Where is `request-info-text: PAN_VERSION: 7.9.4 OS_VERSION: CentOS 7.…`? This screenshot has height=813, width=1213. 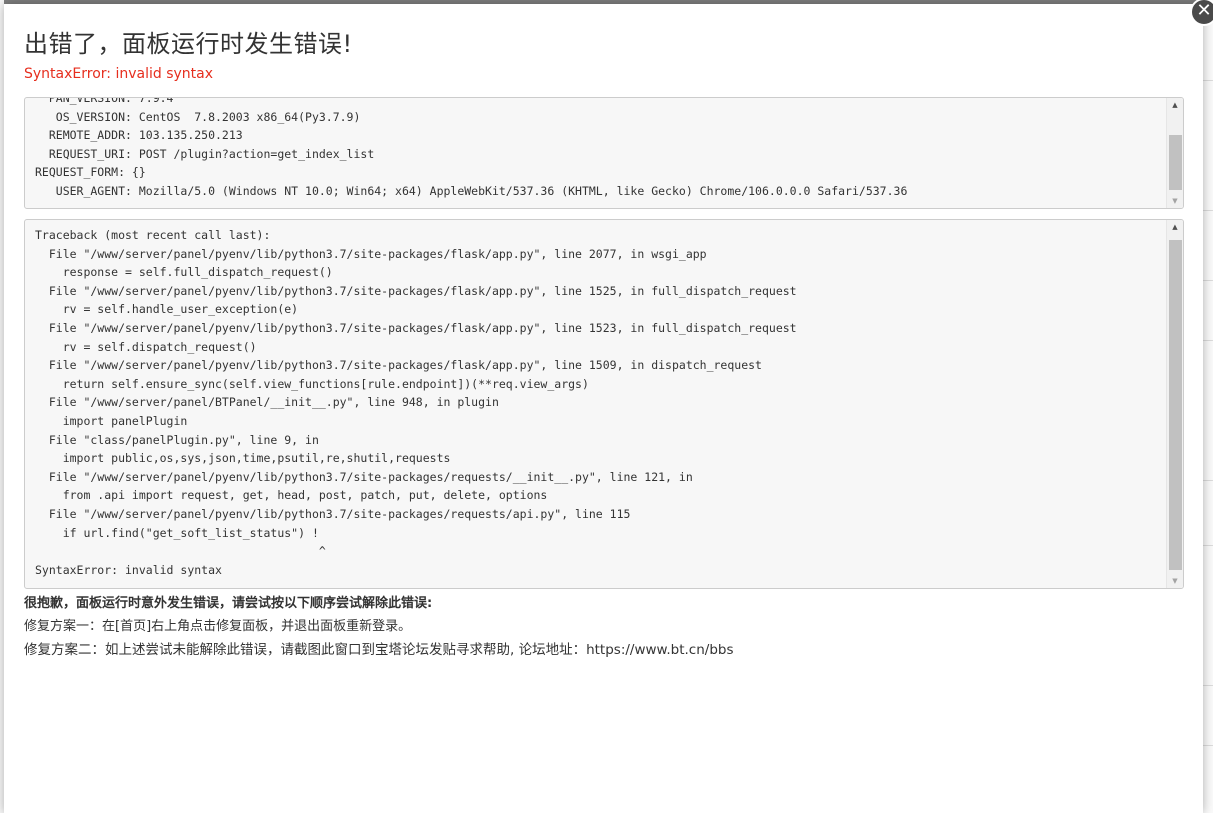
request-info-text: PAN_VERSION: 7.9.4 OS_VERSION: CentOS 7.… is located at coordinates (600, 149).